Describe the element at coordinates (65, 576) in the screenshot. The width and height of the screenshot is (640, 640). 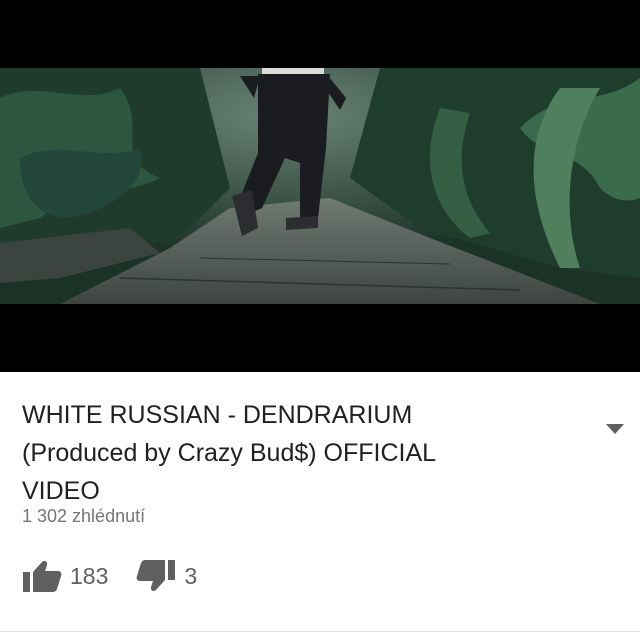
I see `like-button: 183` at that location.